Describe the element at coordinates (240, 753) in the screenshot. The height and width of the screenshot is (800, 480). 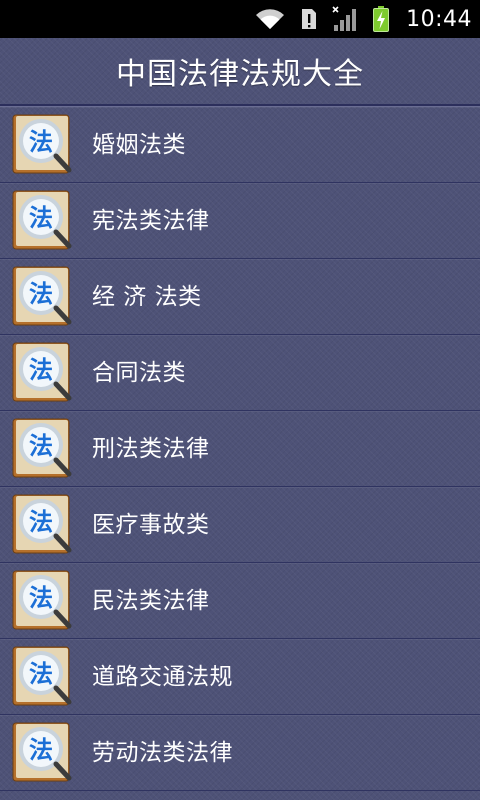
I see `list-item: 法 劳动法类法律` at that location.